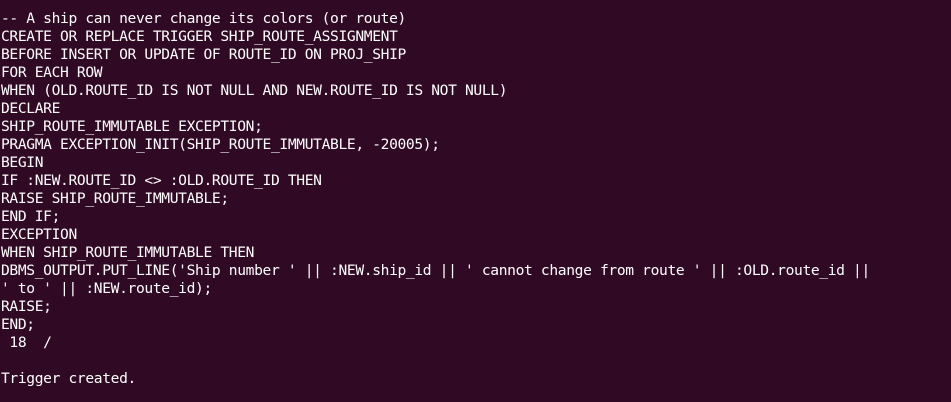  Describe the element at coordinates (39, 234) in the screenshot. I see `terminal-line: EXCEPTION` at that location.